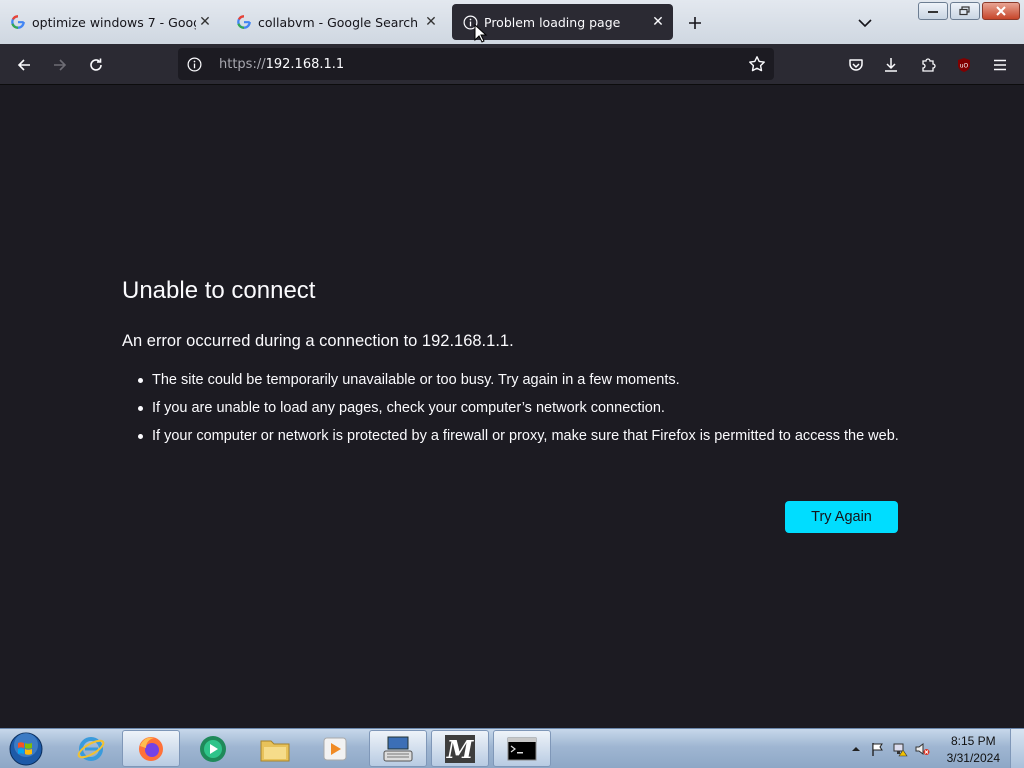 The image size is (1024, 768). I want to click on downloads-icon, so click(891, 65).